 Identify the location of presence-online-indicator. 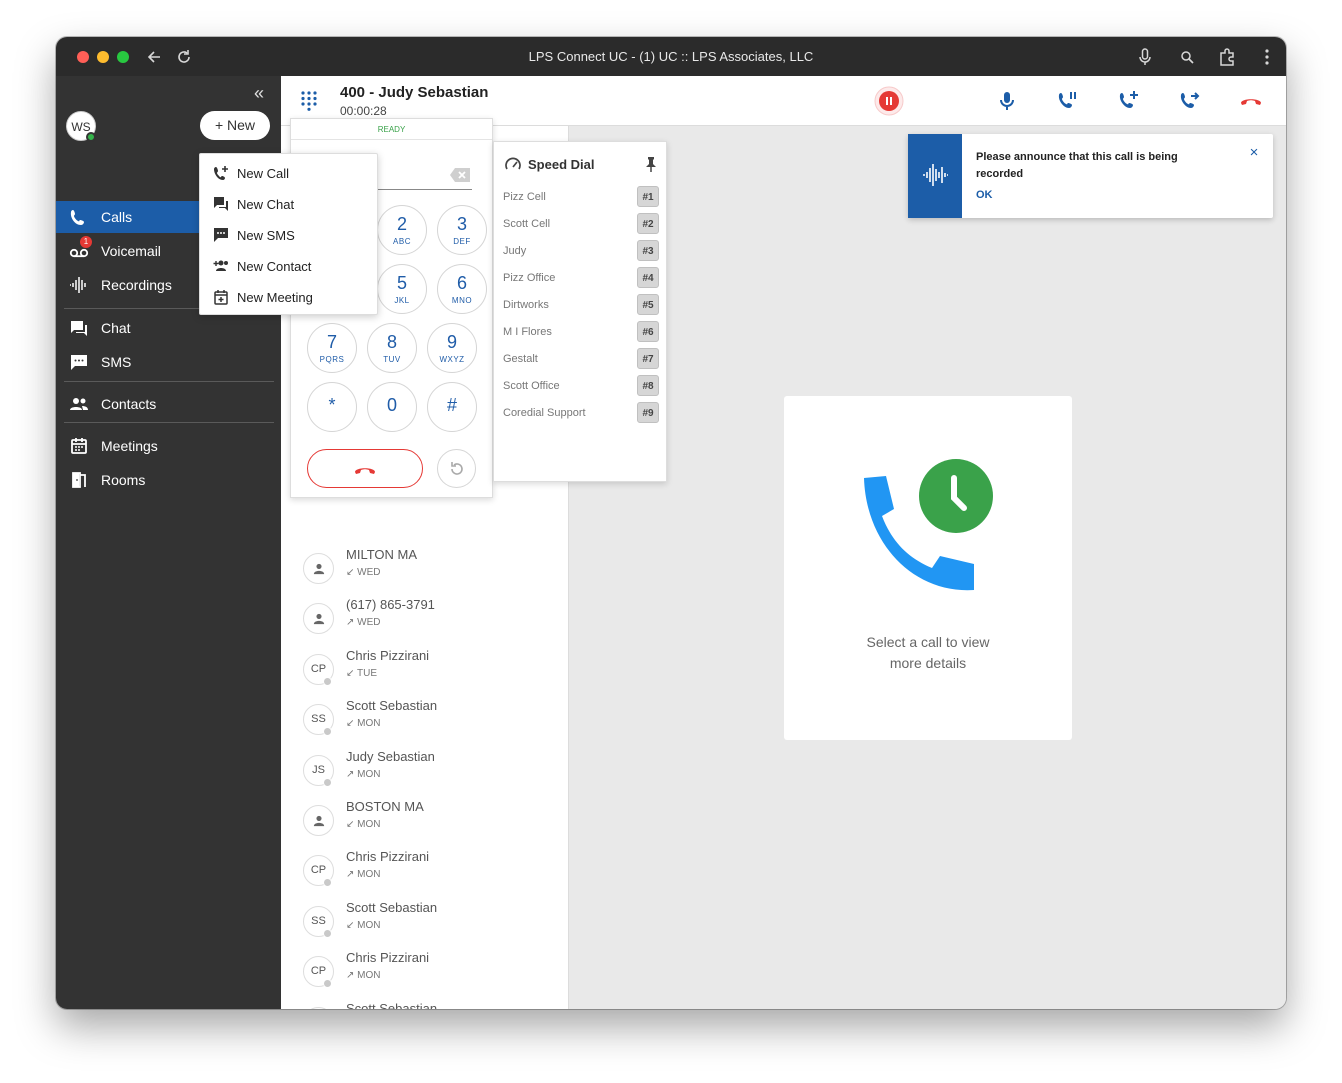
(91, 137).